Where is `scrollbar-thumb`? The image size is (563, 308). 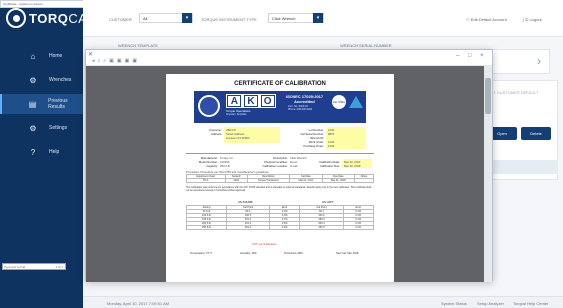 scrollbar-thumb is located at coordinates (488, 96).